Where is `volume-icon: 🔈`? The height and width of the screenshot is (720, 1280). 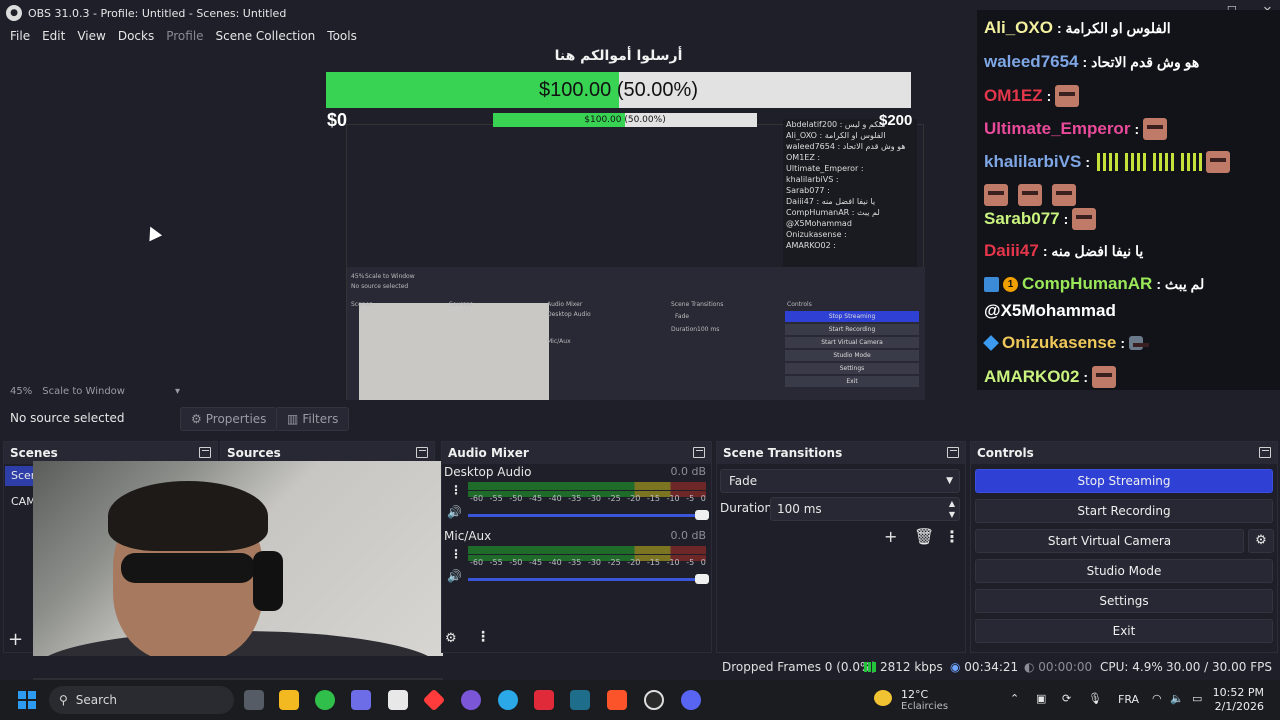 volume-icon: 🔈 is located at coordinates (1177, 706).